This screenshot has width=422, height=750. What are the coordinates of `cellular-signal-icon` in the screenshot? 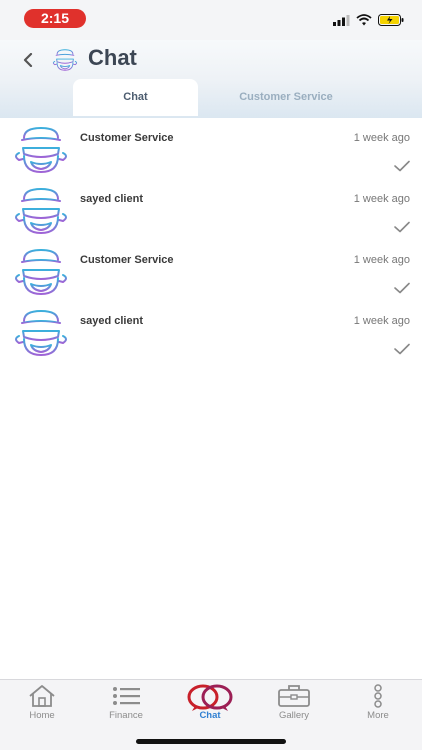 It's located at (341, 20).